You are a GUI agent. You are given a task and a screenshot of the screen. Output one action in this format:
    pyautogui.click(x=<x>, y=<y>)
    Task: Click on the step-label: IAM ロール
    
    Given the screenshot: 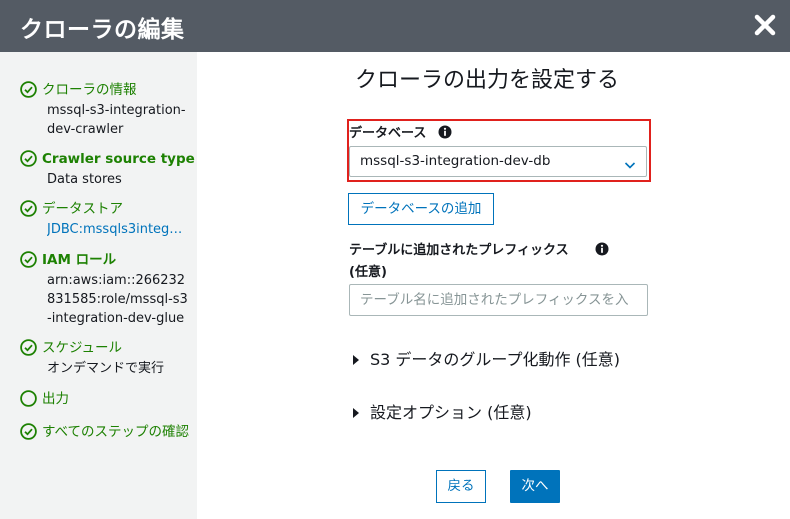 What is the action you would take?
    pyautogui.click(x=79, y=260)
    